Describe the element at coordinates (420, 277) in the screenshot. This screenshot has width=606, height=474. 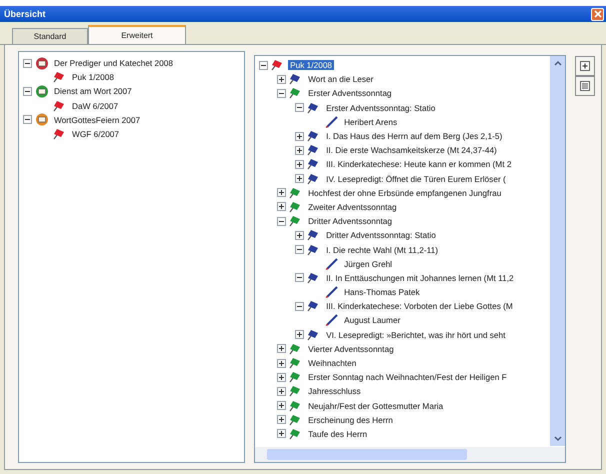
I see `tree-item: II. In Enttäuschungen mit Johannes lernen (Mt 11,2` at that location.